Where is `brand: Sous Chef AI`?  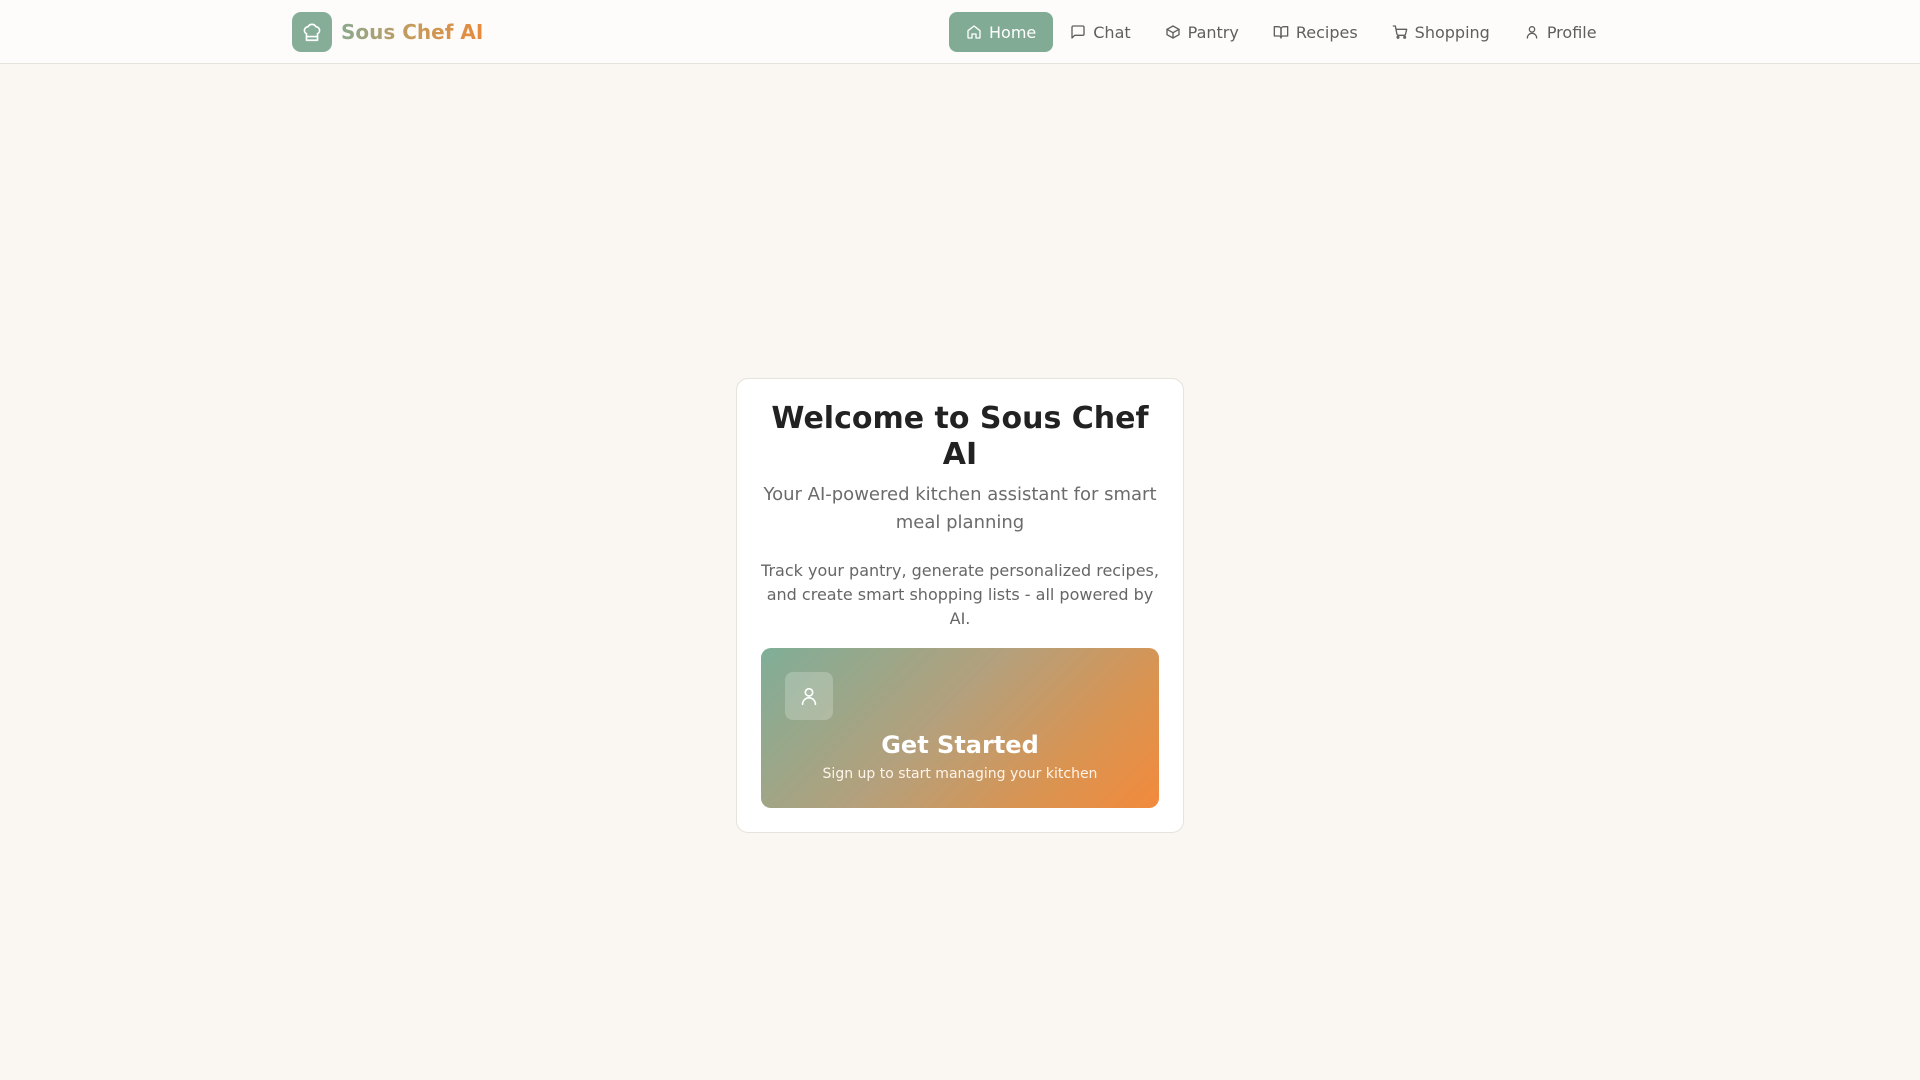 brand: Sous Chef AI is located at coordinates (387, 32).